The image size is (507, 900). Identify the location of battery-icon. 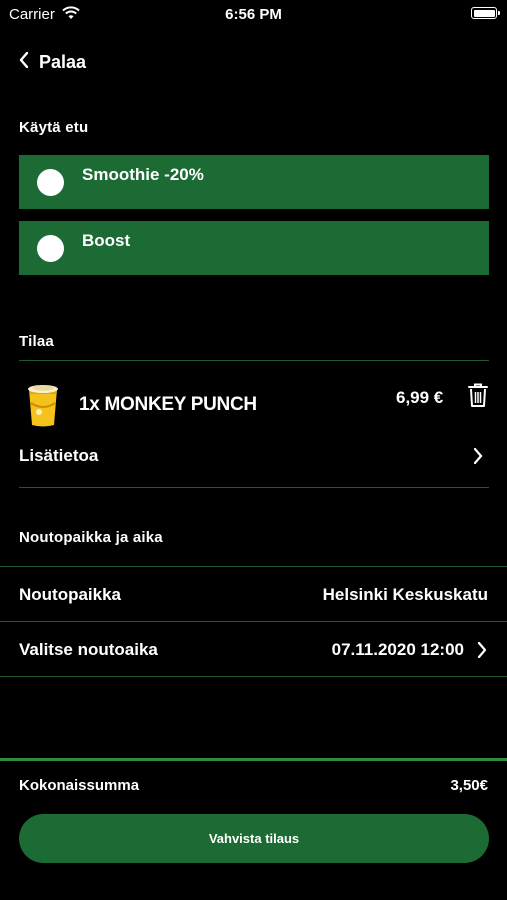
(485, 13).